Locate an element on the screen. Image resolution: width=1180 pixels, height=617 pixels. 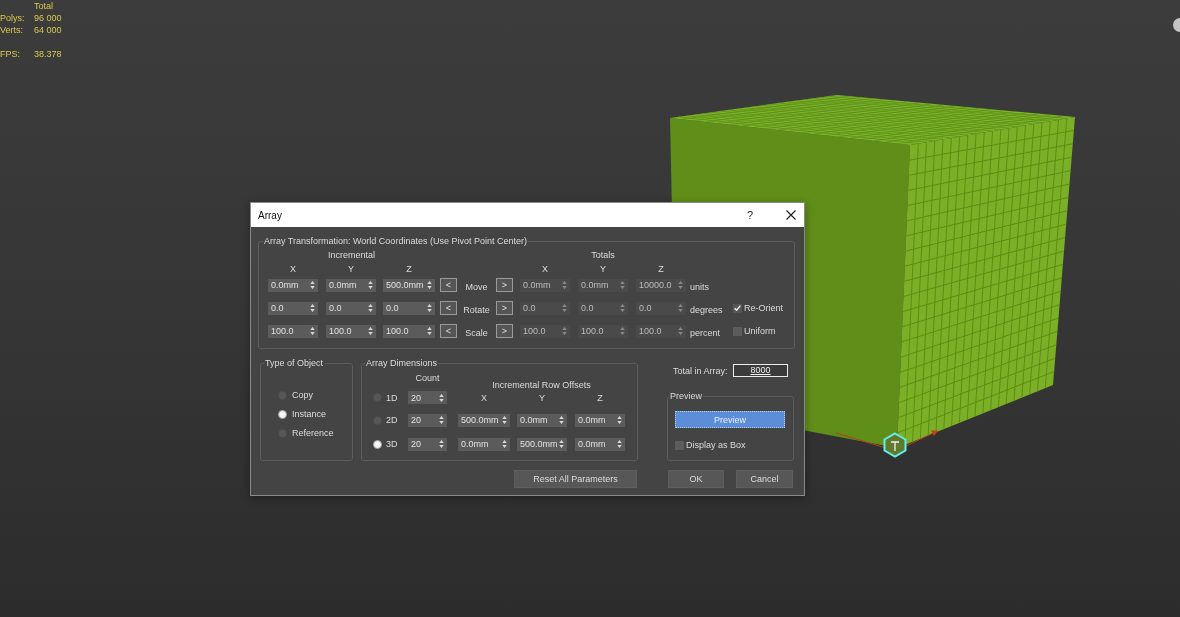
checkmark-icon is located at coordinates (737, 308).